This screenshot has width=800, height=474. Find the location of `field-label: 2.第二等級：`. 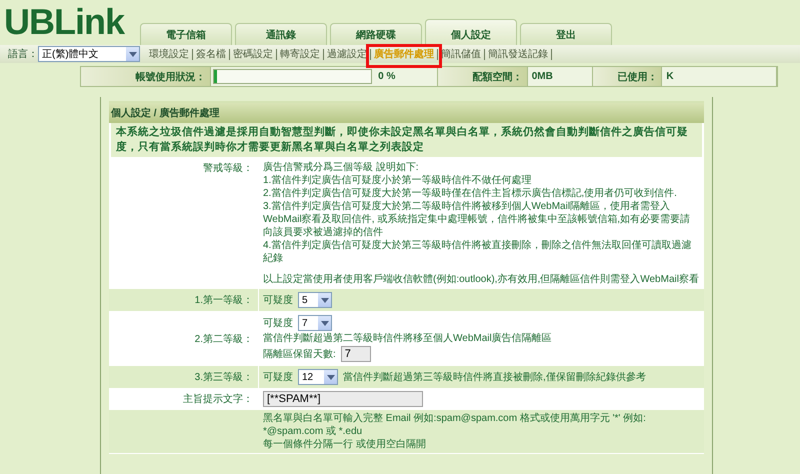

field-label: 2.第二等級： is located at coordinates (184, 338).